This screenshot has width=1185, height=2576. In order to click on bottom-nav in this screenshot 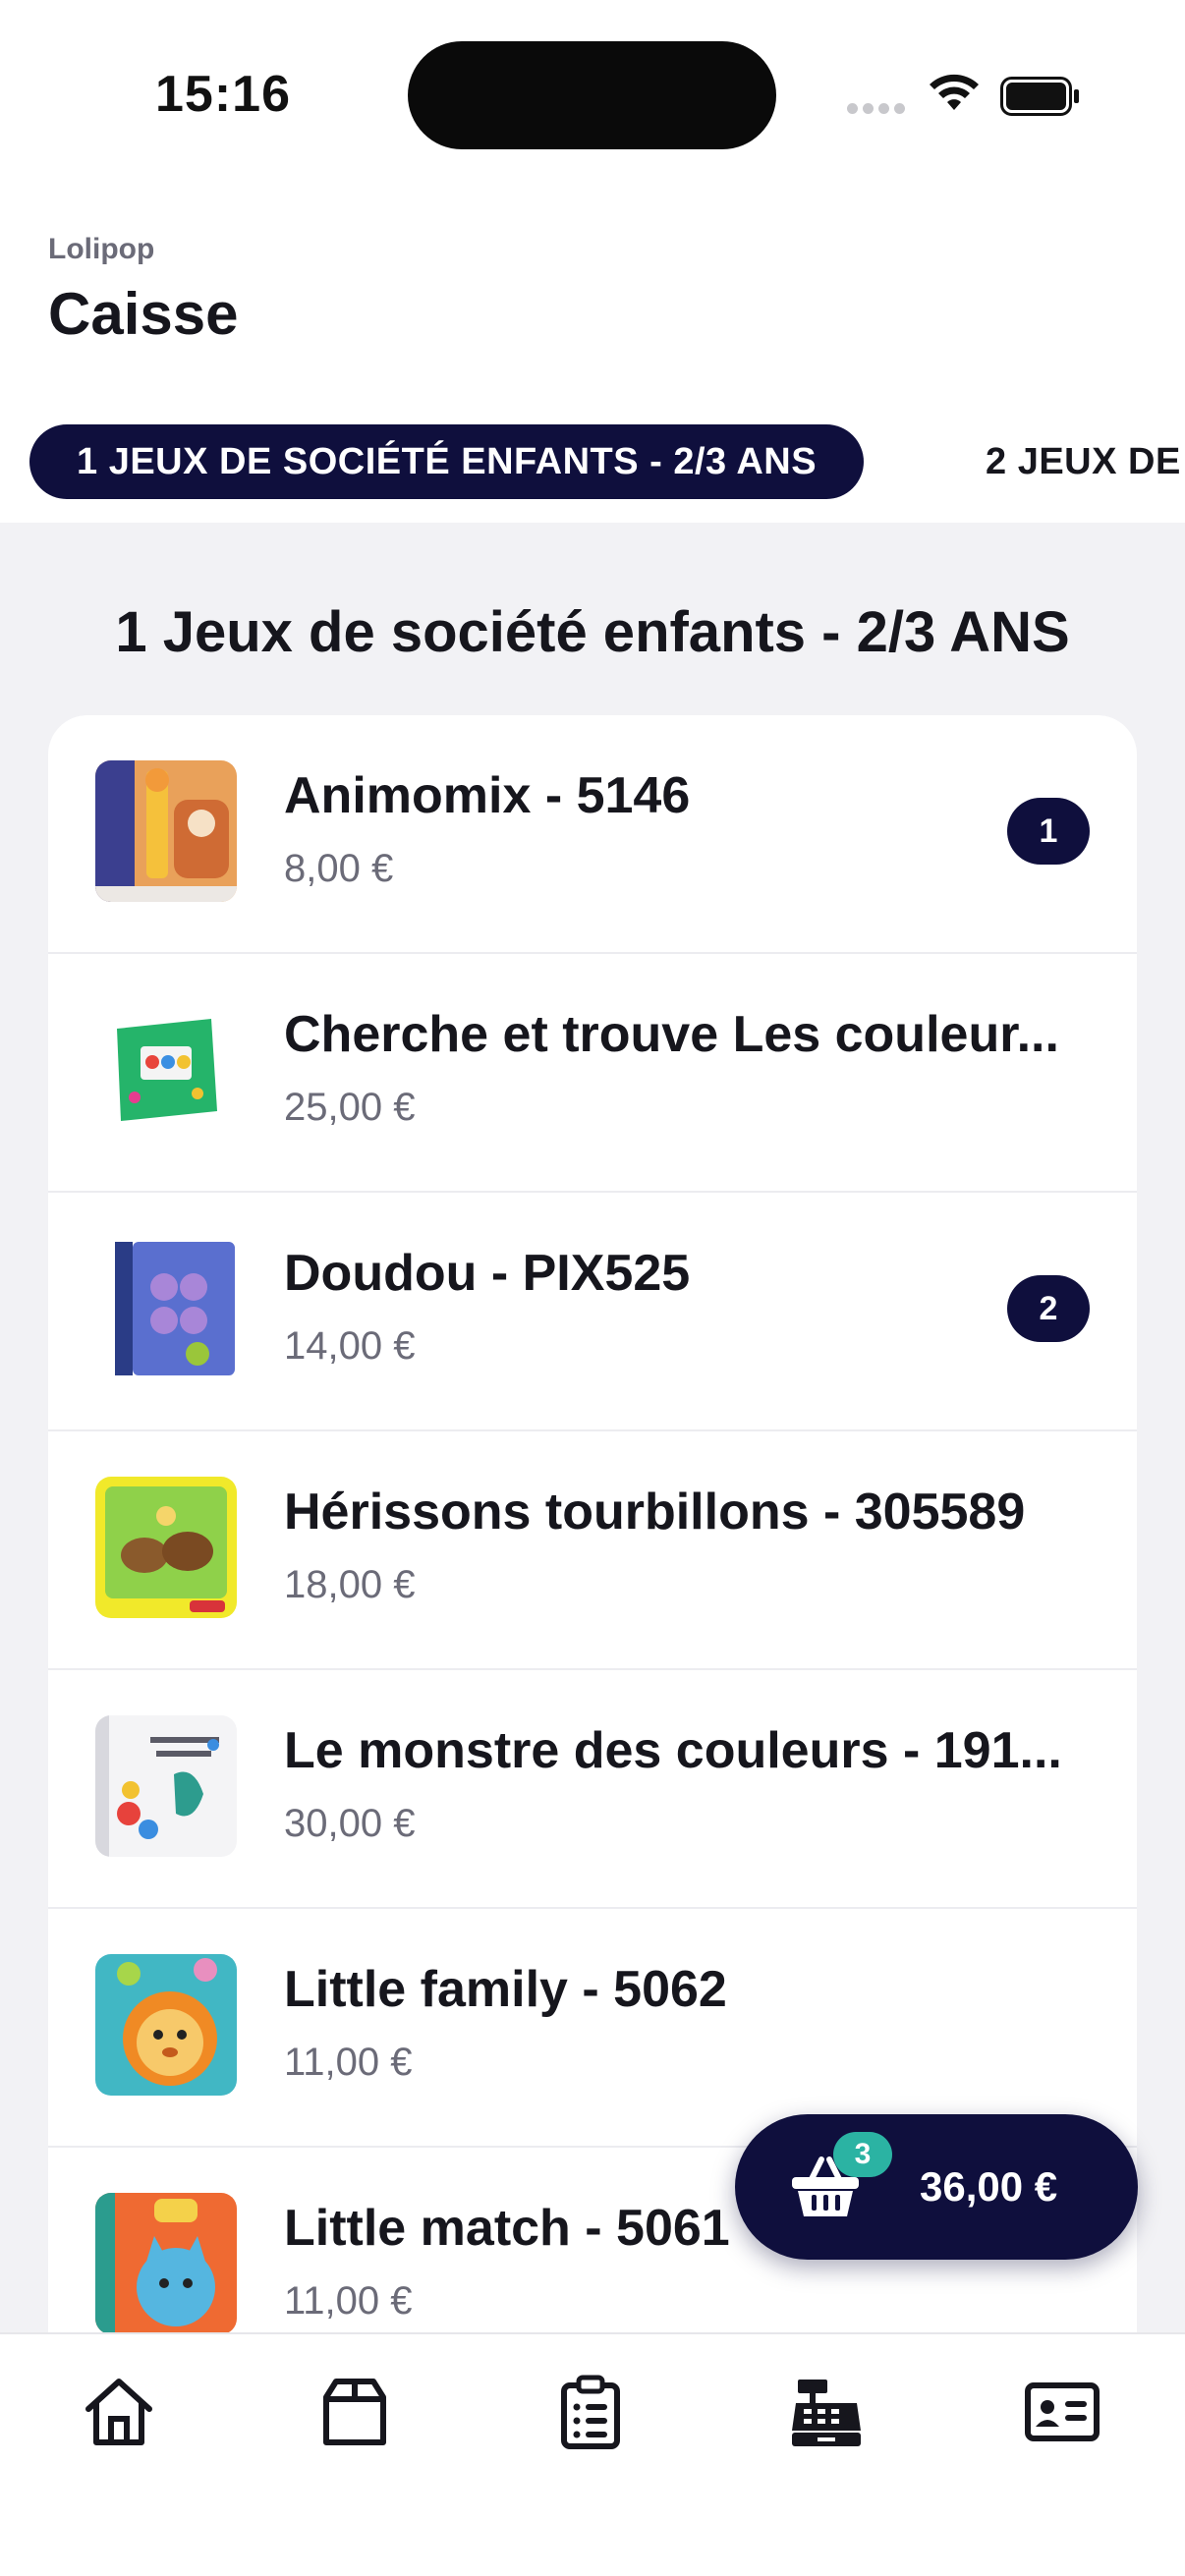, I will do `click(592, 2454)`.